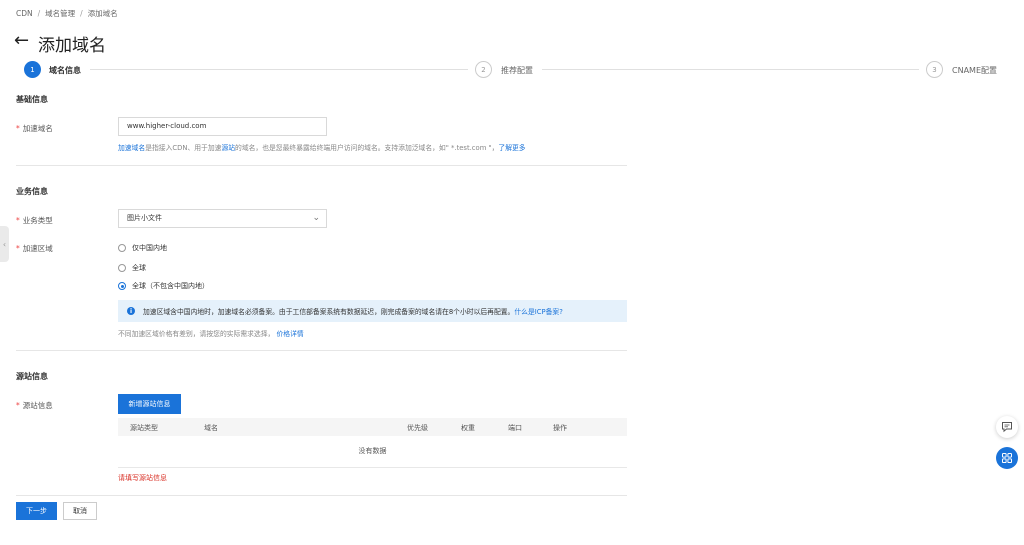 This screenshot has width=1024, height=545. Describe the element at coordinates (32, 376) in the screenshot. I see `section-origin-info: 源站信息` at that location.